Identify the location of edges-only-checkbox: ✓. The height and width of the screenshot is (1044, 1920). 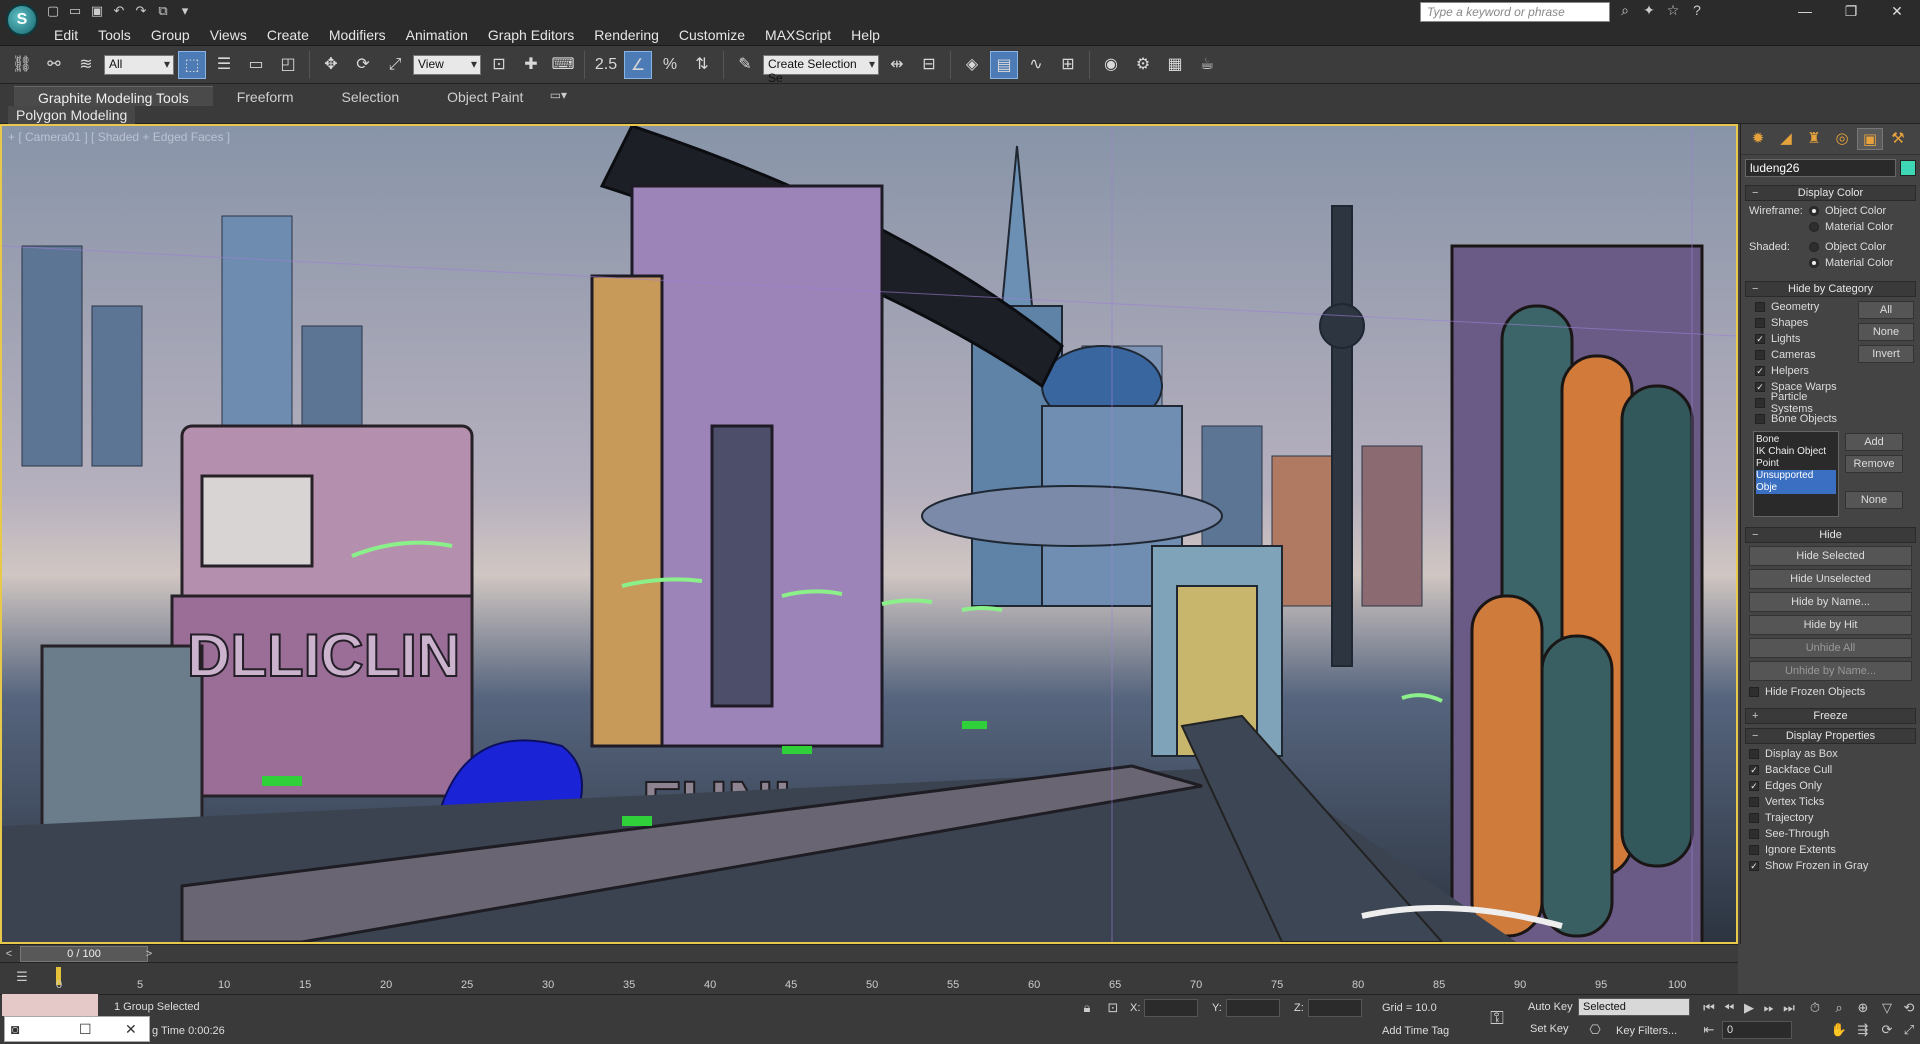
(1754, 786).